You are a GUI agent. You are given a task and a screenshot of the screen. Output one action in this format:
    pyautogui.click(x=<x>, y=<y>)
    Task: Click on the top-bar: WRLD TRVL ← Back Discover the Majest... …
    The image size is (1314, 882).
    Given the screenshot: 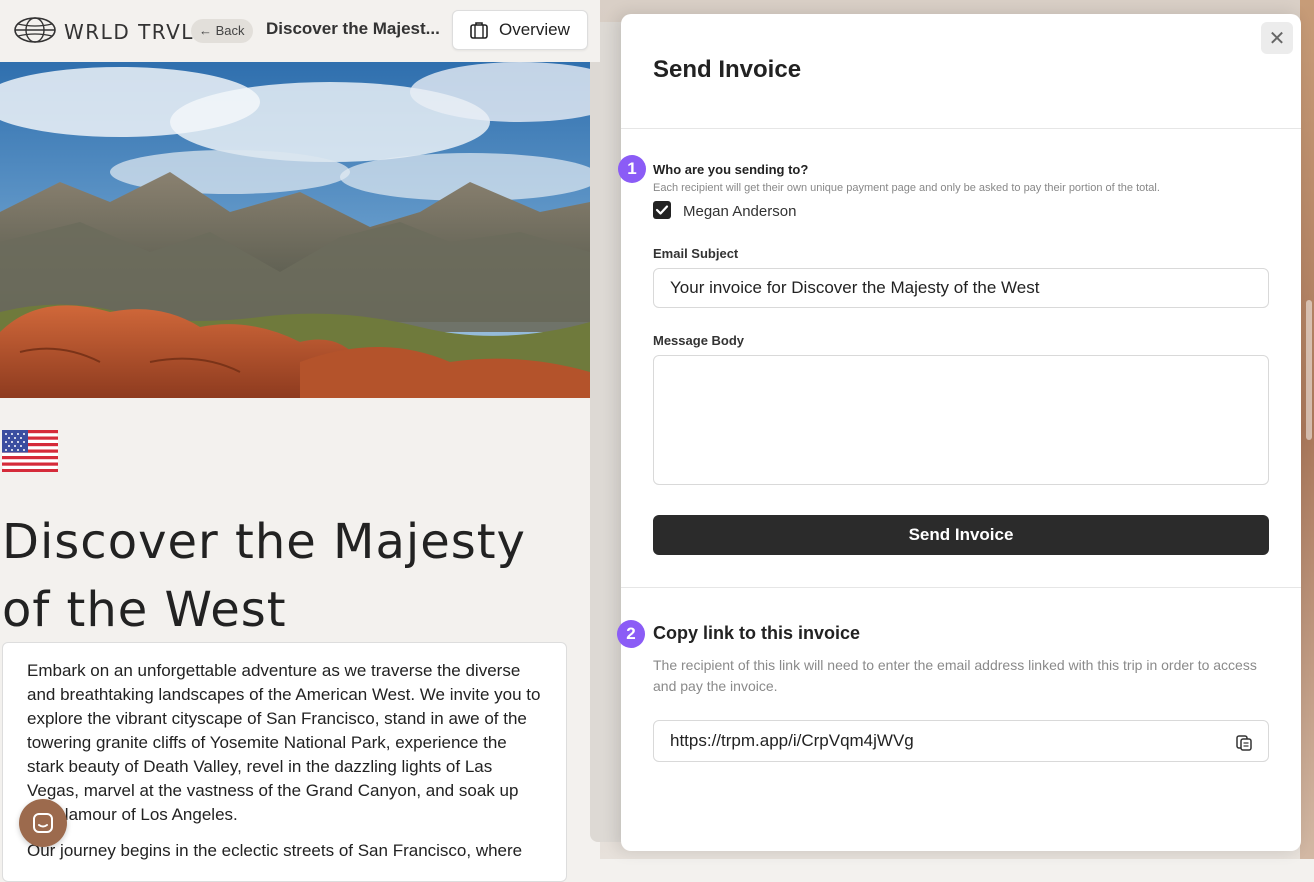 What is the action you would take?
    pyautogui.click(x=300, y=31)
    